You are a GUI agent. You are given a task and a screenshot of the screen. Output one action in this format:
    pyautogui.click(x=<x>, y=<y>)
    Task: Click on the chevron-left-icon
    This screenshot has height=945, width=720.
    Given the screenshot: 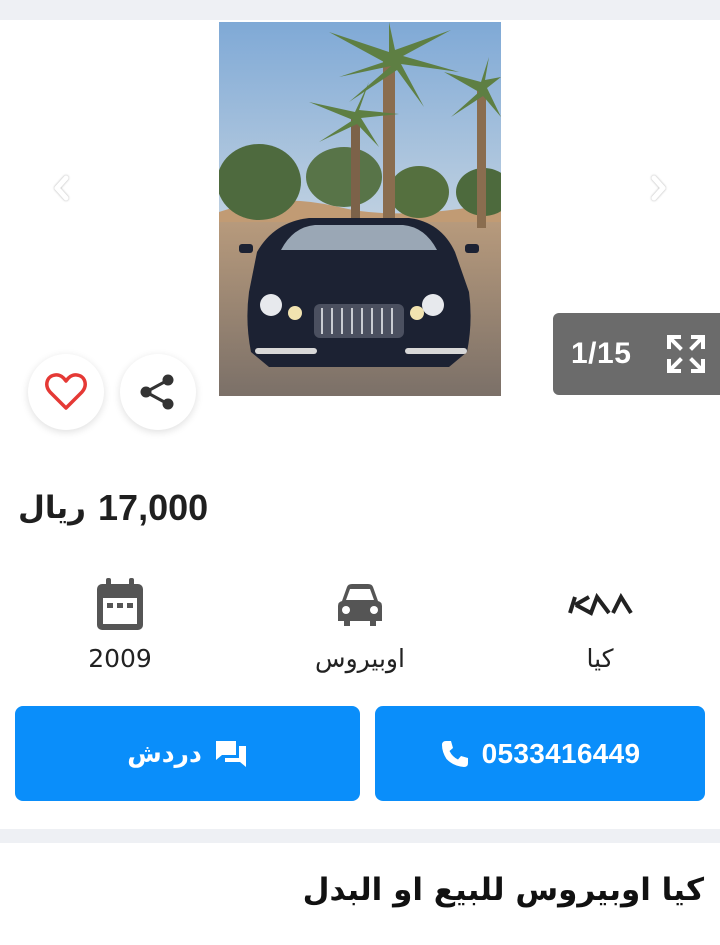 What is the action you would take?
    pyautogui.click(x=61, y=188)
    